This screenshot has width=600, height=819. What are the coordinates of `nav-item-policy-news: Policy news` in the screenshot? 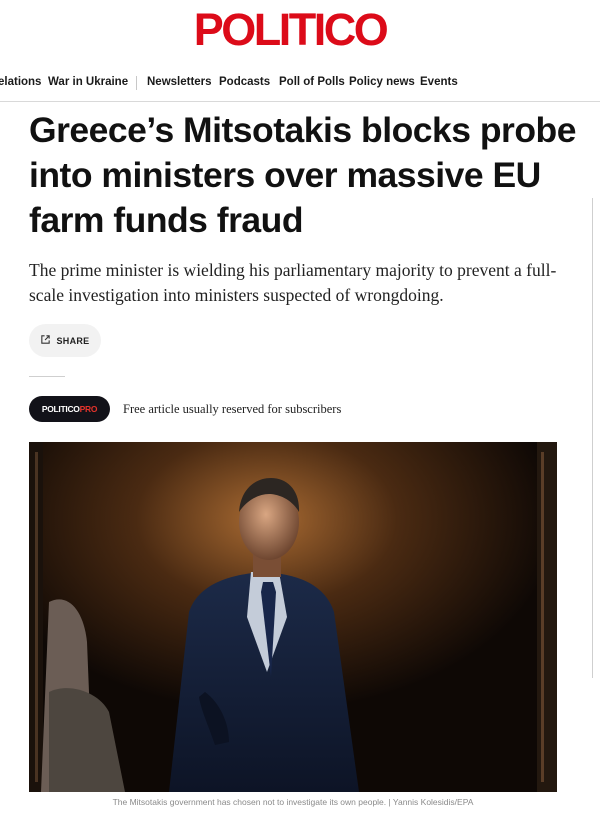 It's located at (382, 82).